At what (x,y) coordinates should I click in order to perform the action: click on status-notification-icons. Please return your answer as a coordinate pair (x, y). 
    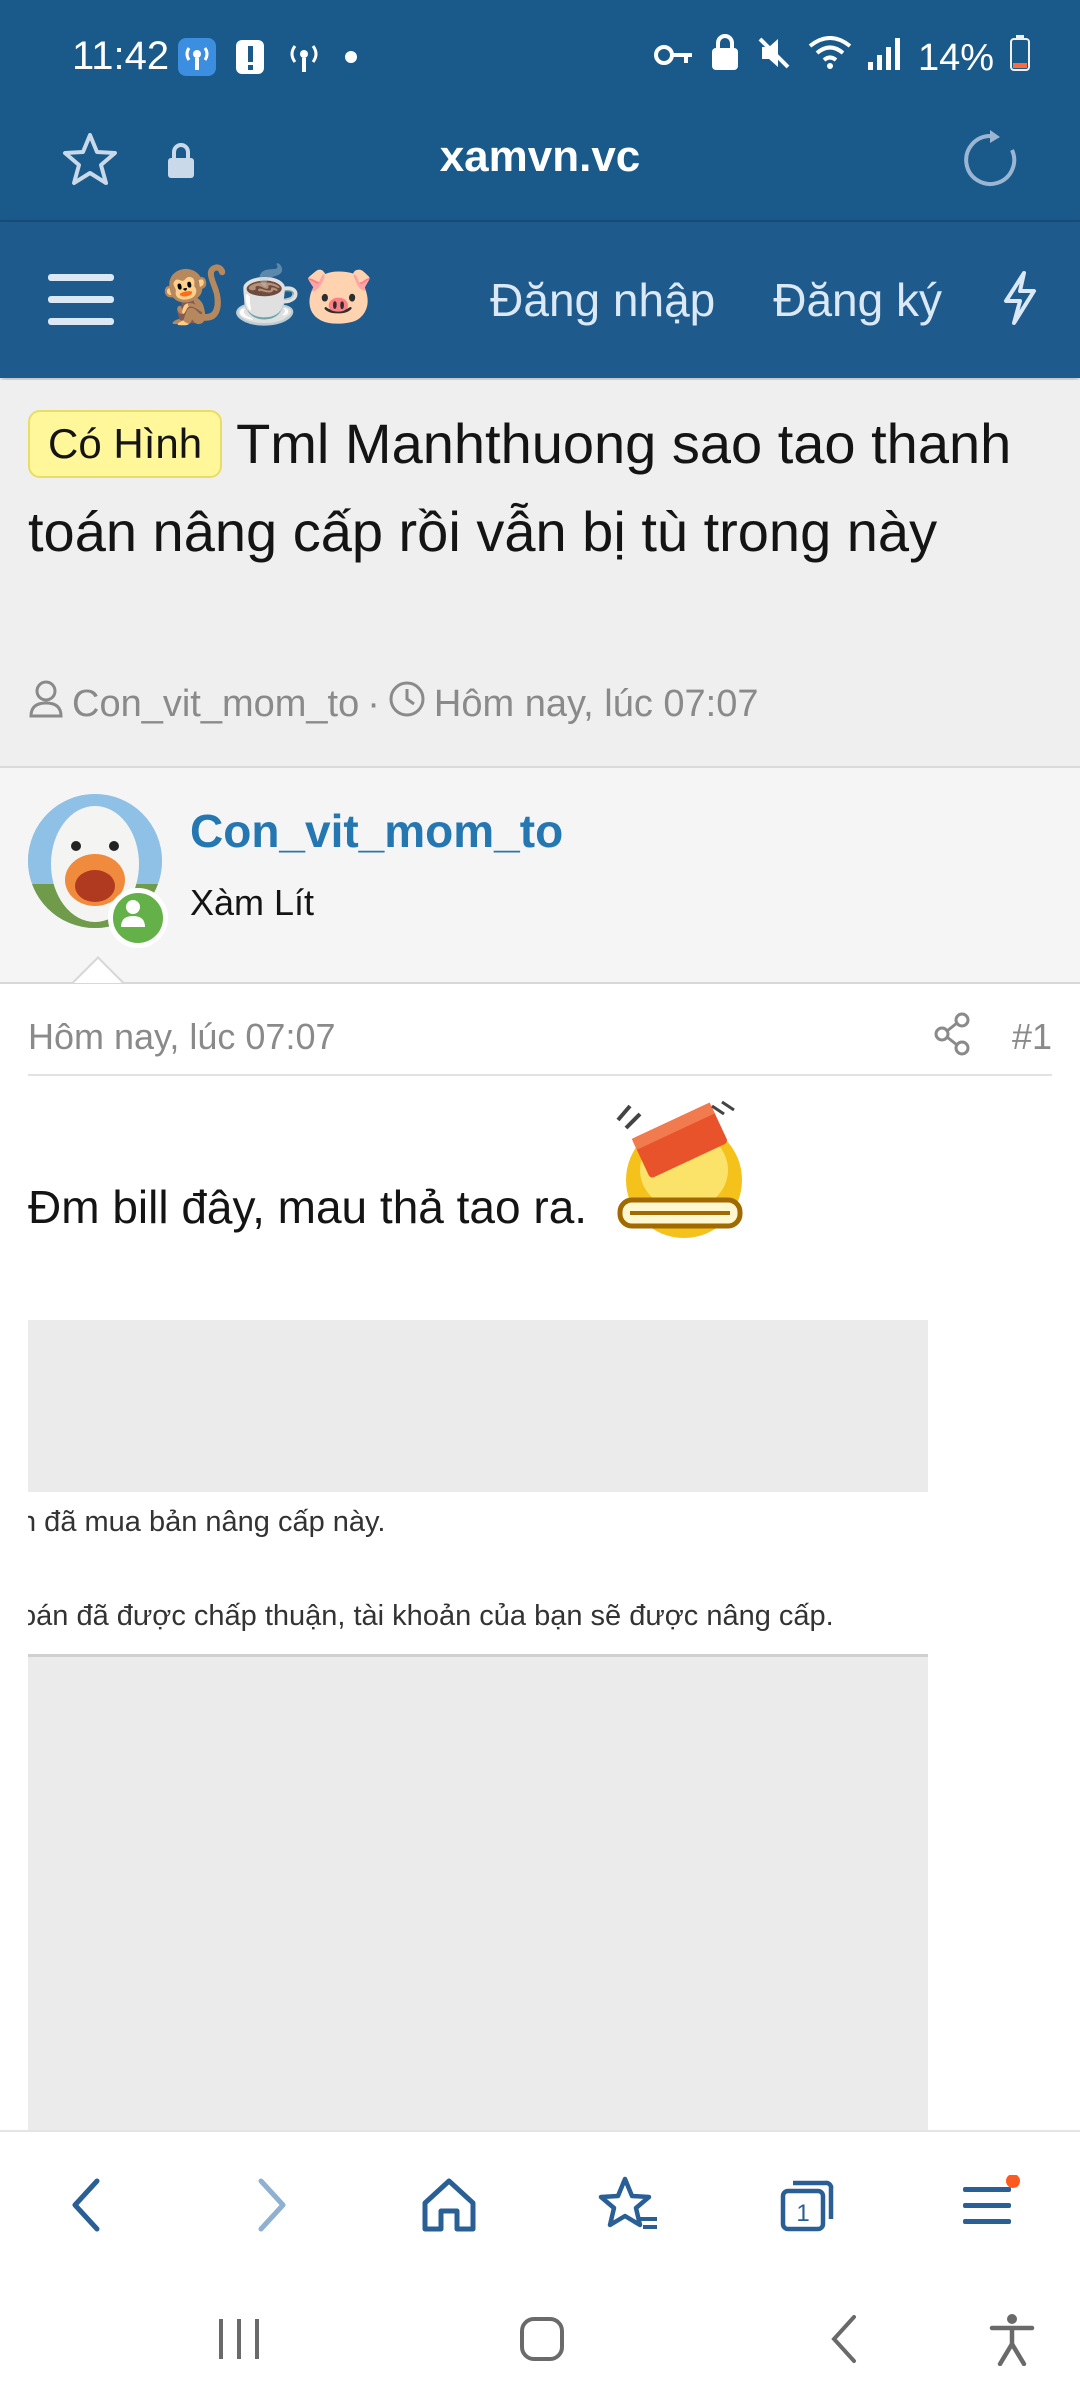
    Looking at the image, I should click on (268, 59).